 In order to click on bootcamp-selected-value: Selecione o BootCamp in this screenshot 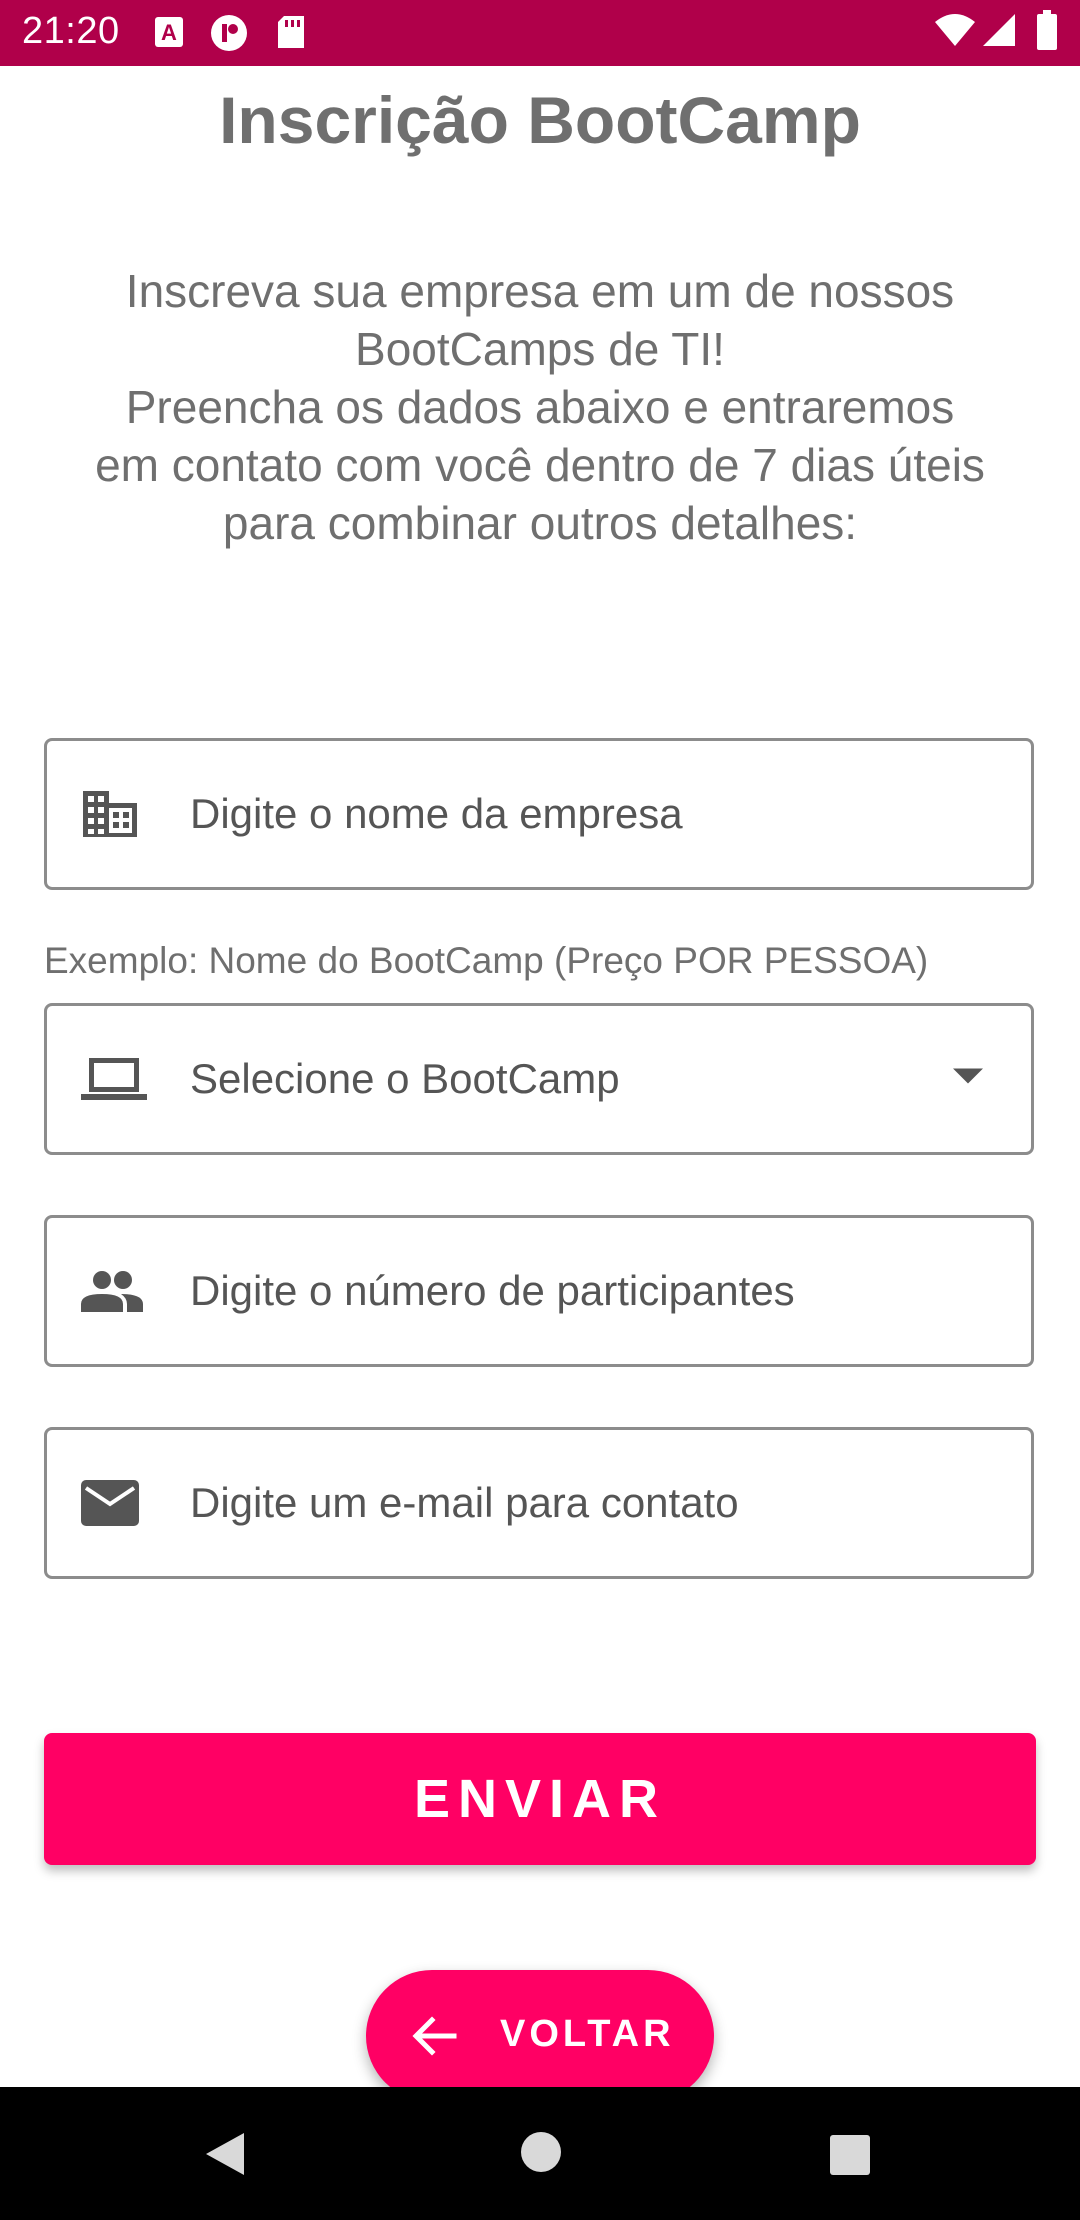, I will do `click(405, 1078)`.